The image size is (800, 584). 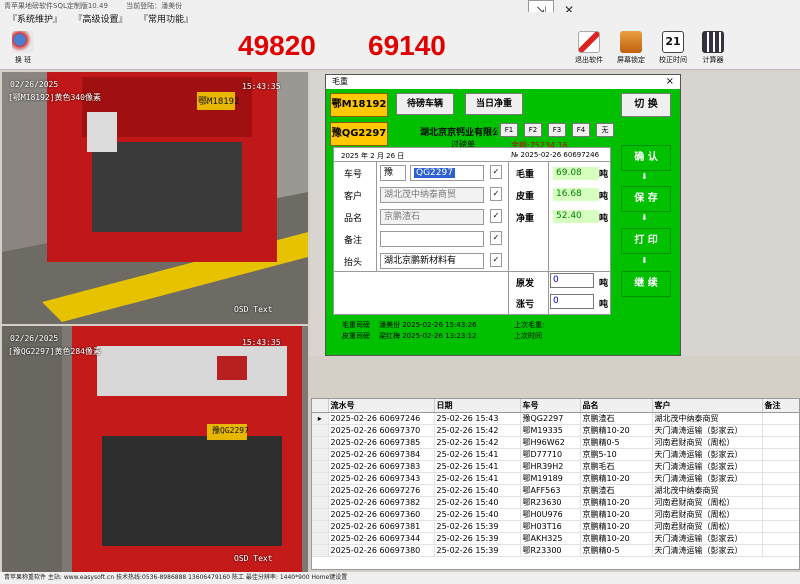 I want to click on original-input: 0, so click(x=572, y=280).